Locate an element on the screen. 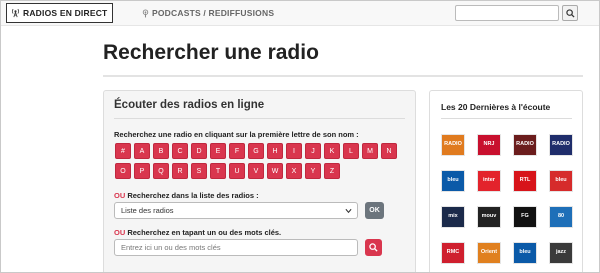  keyword-placeholder: Entrez ici un ou des mots clés is located at coordinates (171, 247).